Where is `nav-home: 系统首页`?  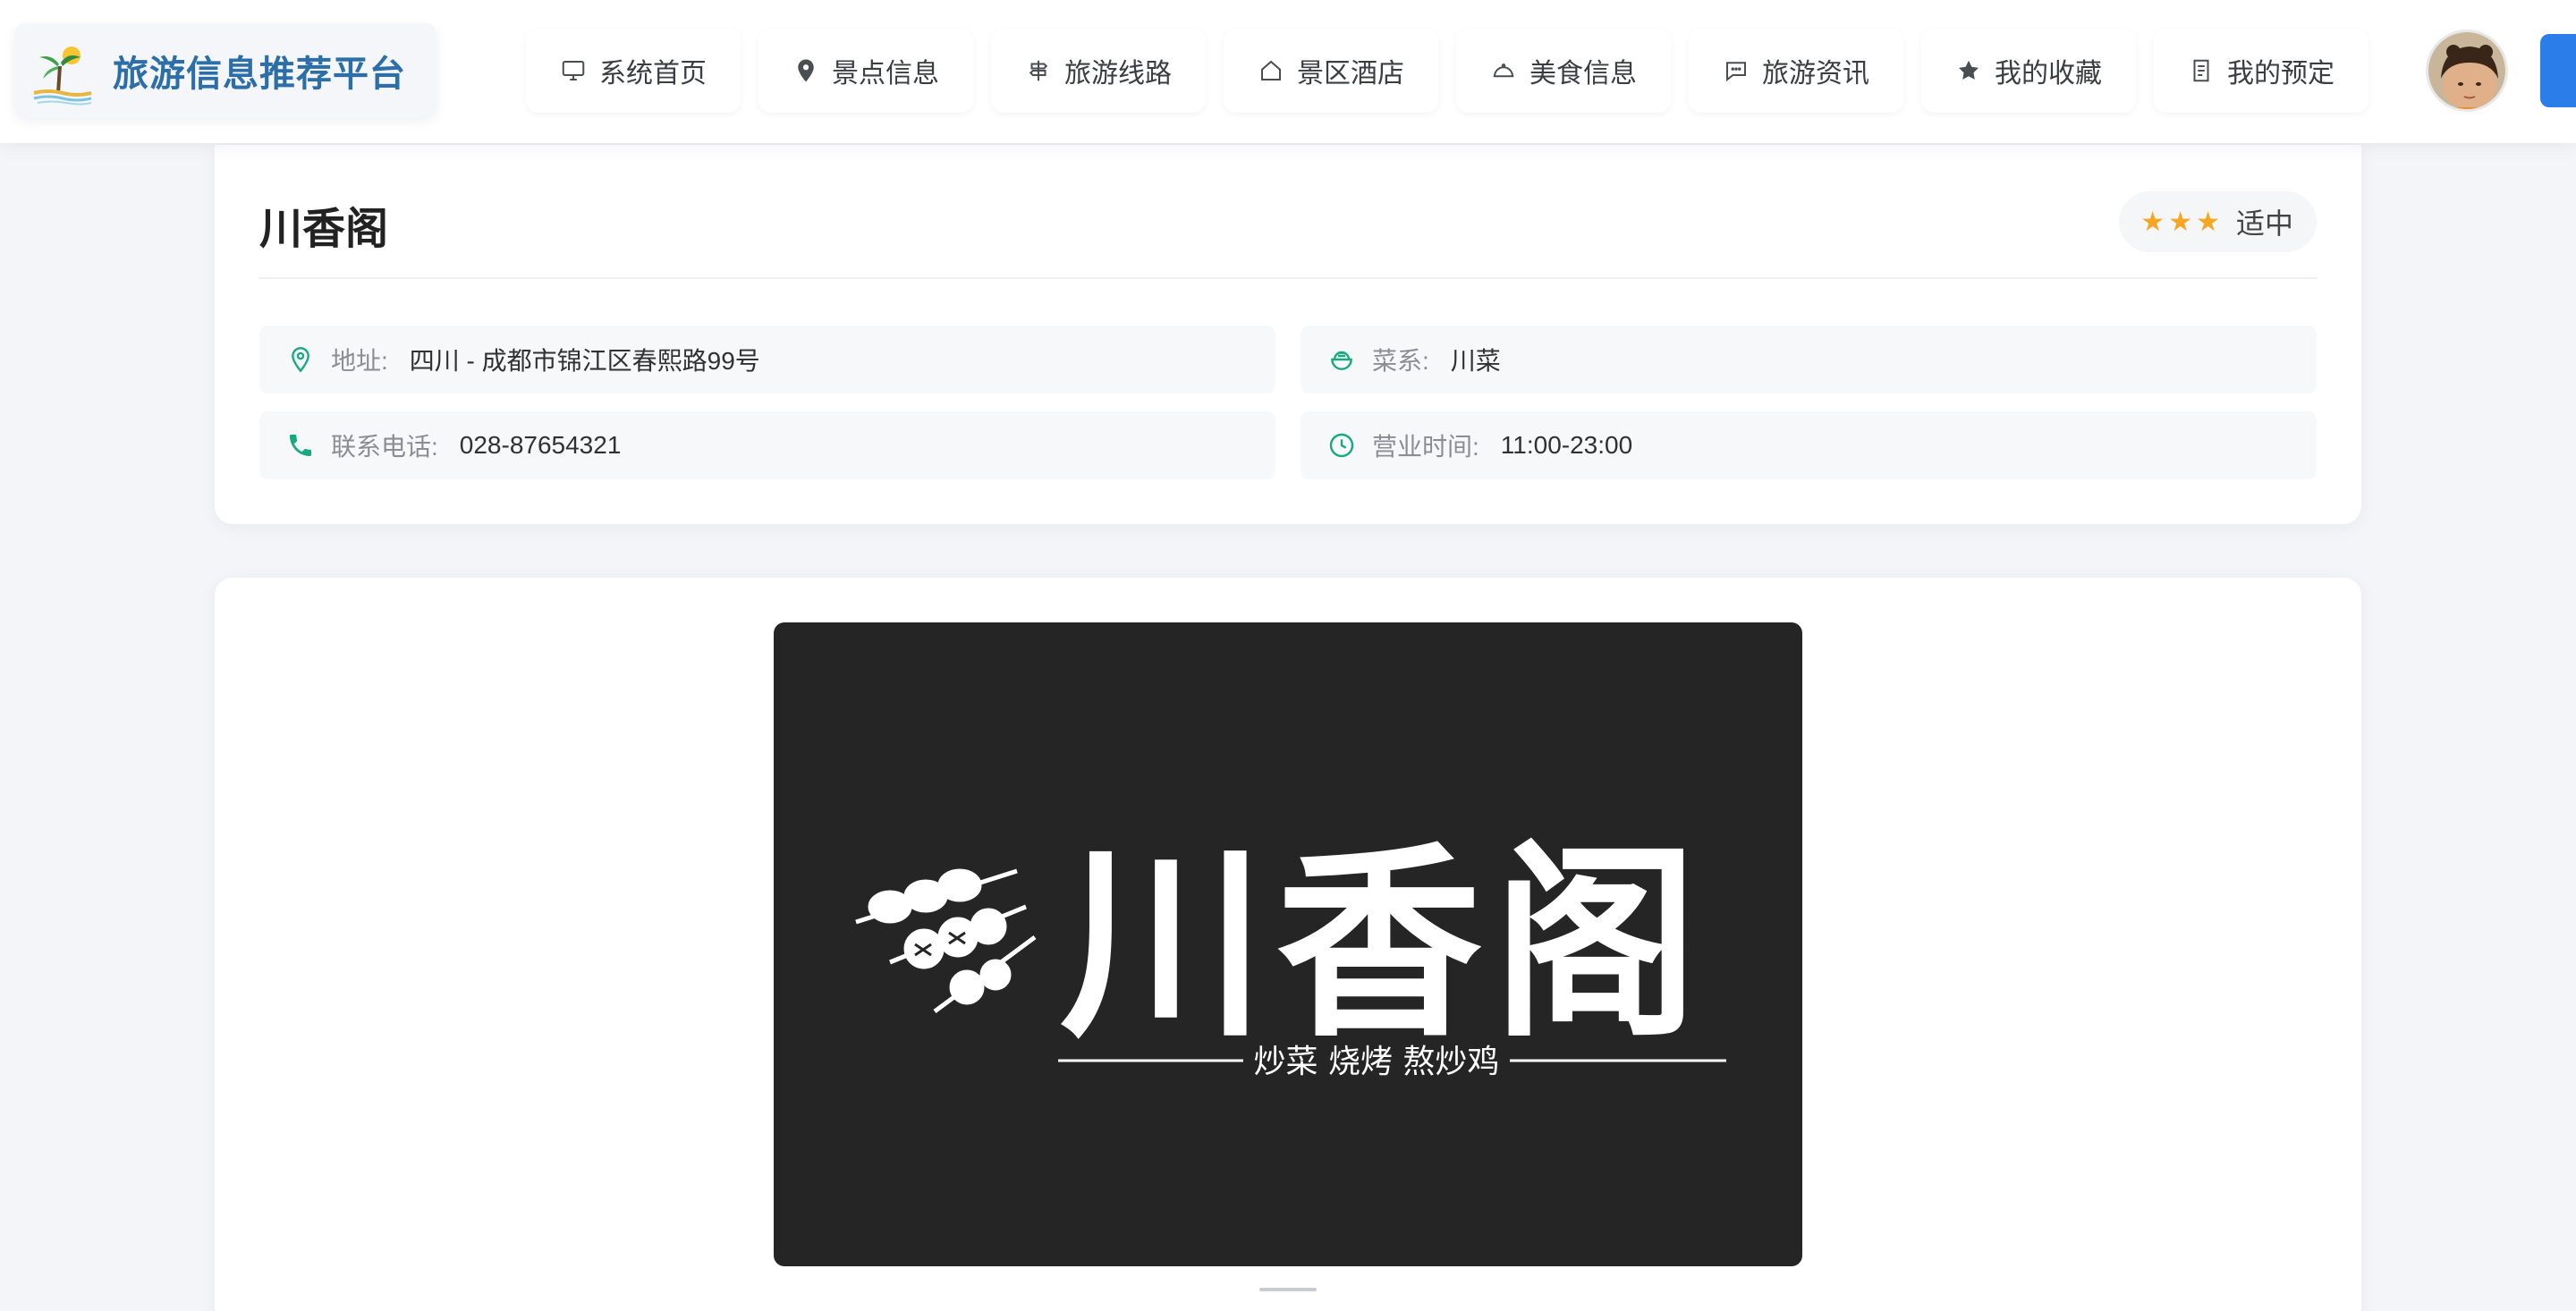 nav-home: 系统首页 is located at coordinates (633, 71).